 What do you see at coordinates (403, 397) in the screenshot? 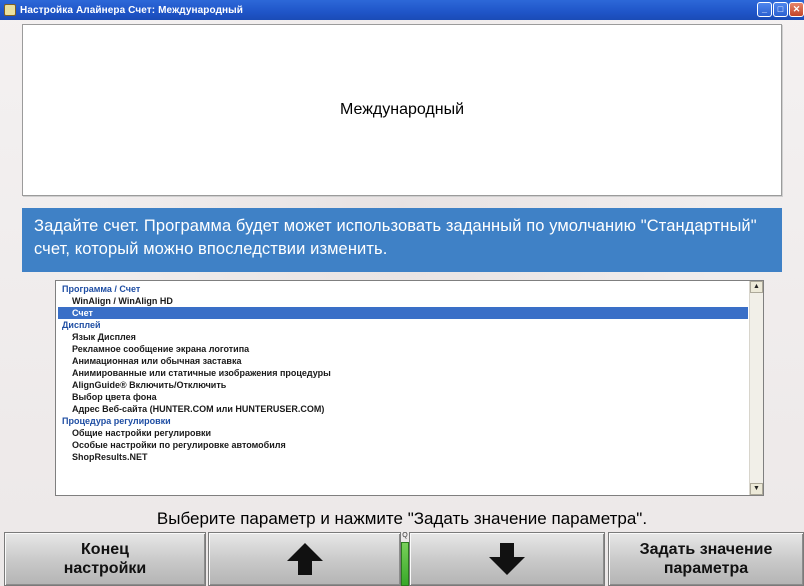
I see `list-item: Выбор цвета фона` at bounding box center [403, 397].